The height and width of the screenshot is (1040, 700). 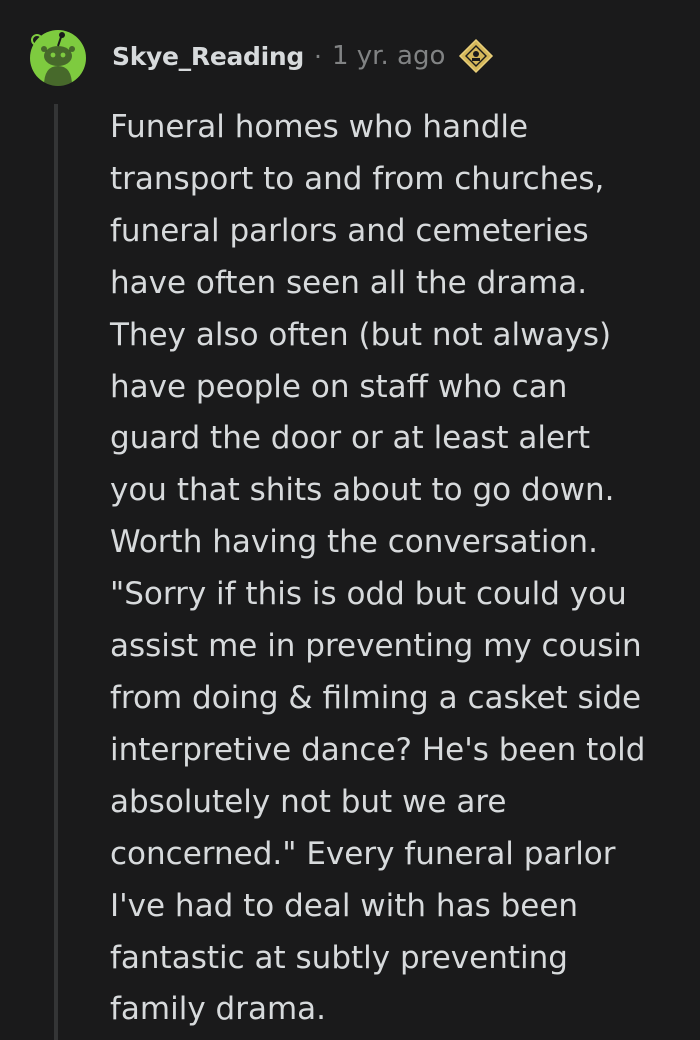 I want to click on comment-body-line: Funeral homes who handle, so click(x=319, y=127).